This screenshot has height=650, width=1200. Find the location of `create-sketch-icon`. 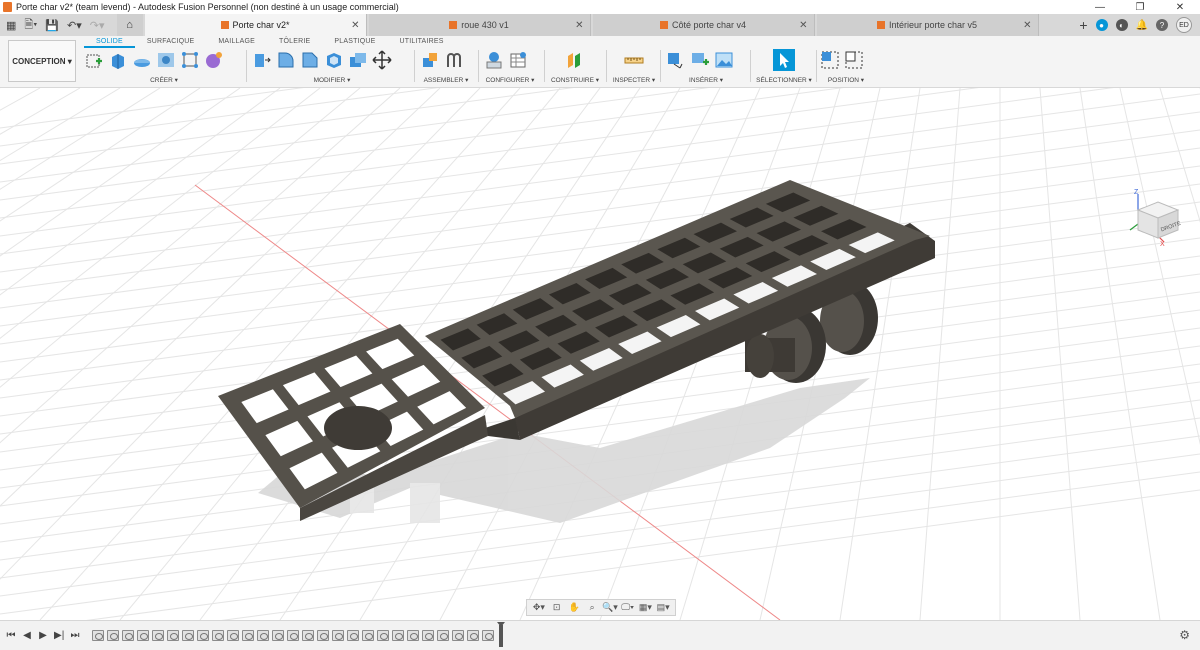

create-sketch-icon is located at coordinates (94, 60).